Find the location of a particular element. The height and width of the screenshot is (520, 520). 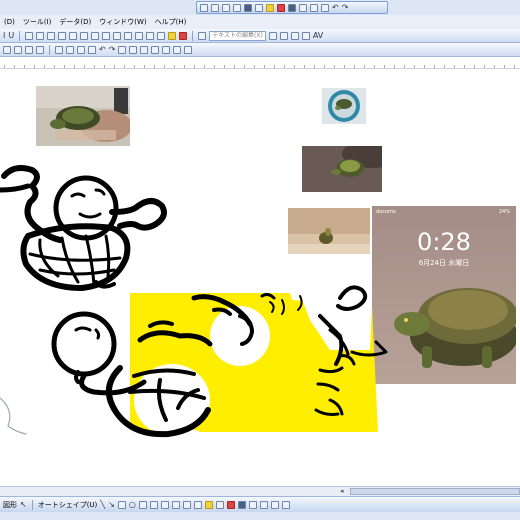

status-bar is located at coordinates (260, 516).